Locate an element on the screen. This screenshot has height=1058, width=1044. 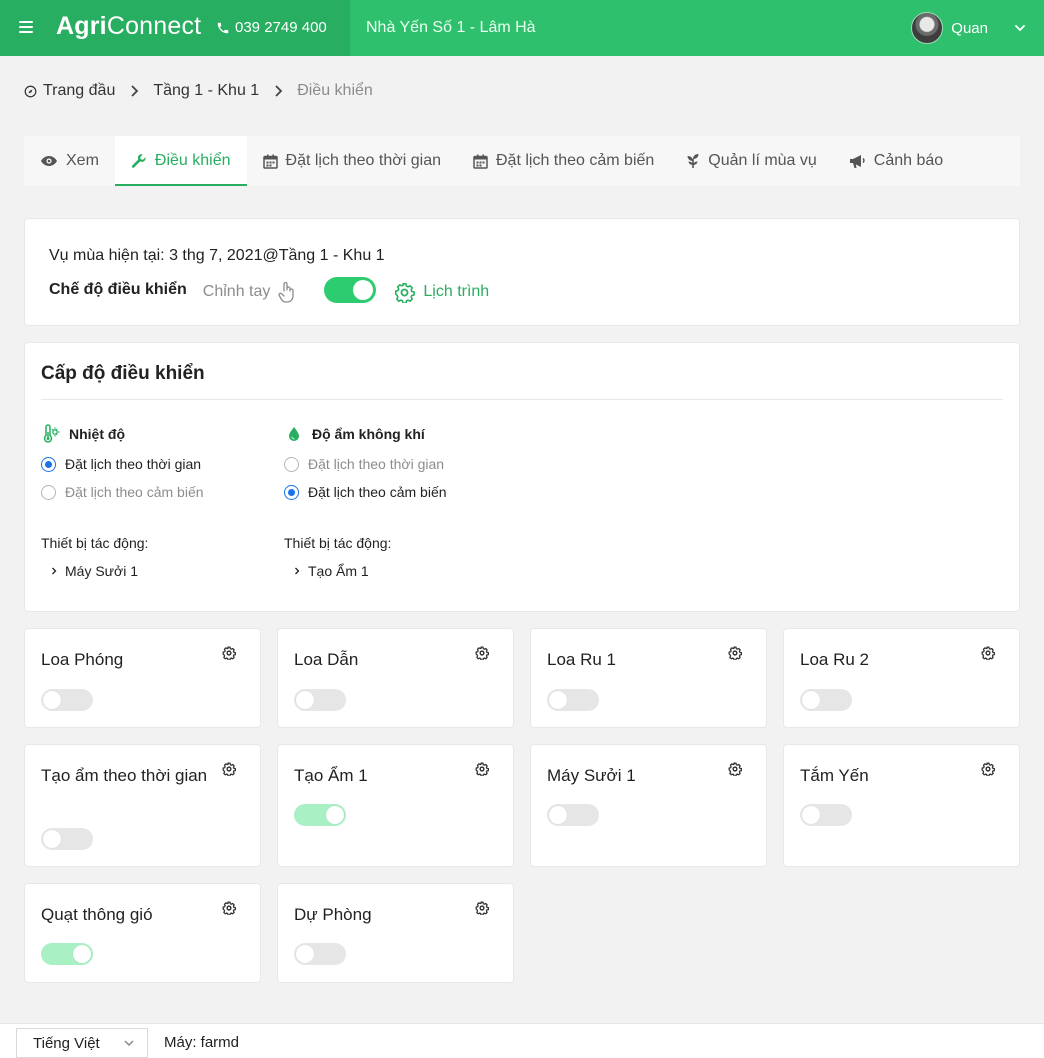
device-card: Quạt thông gió is located at coordinates (142, 933).